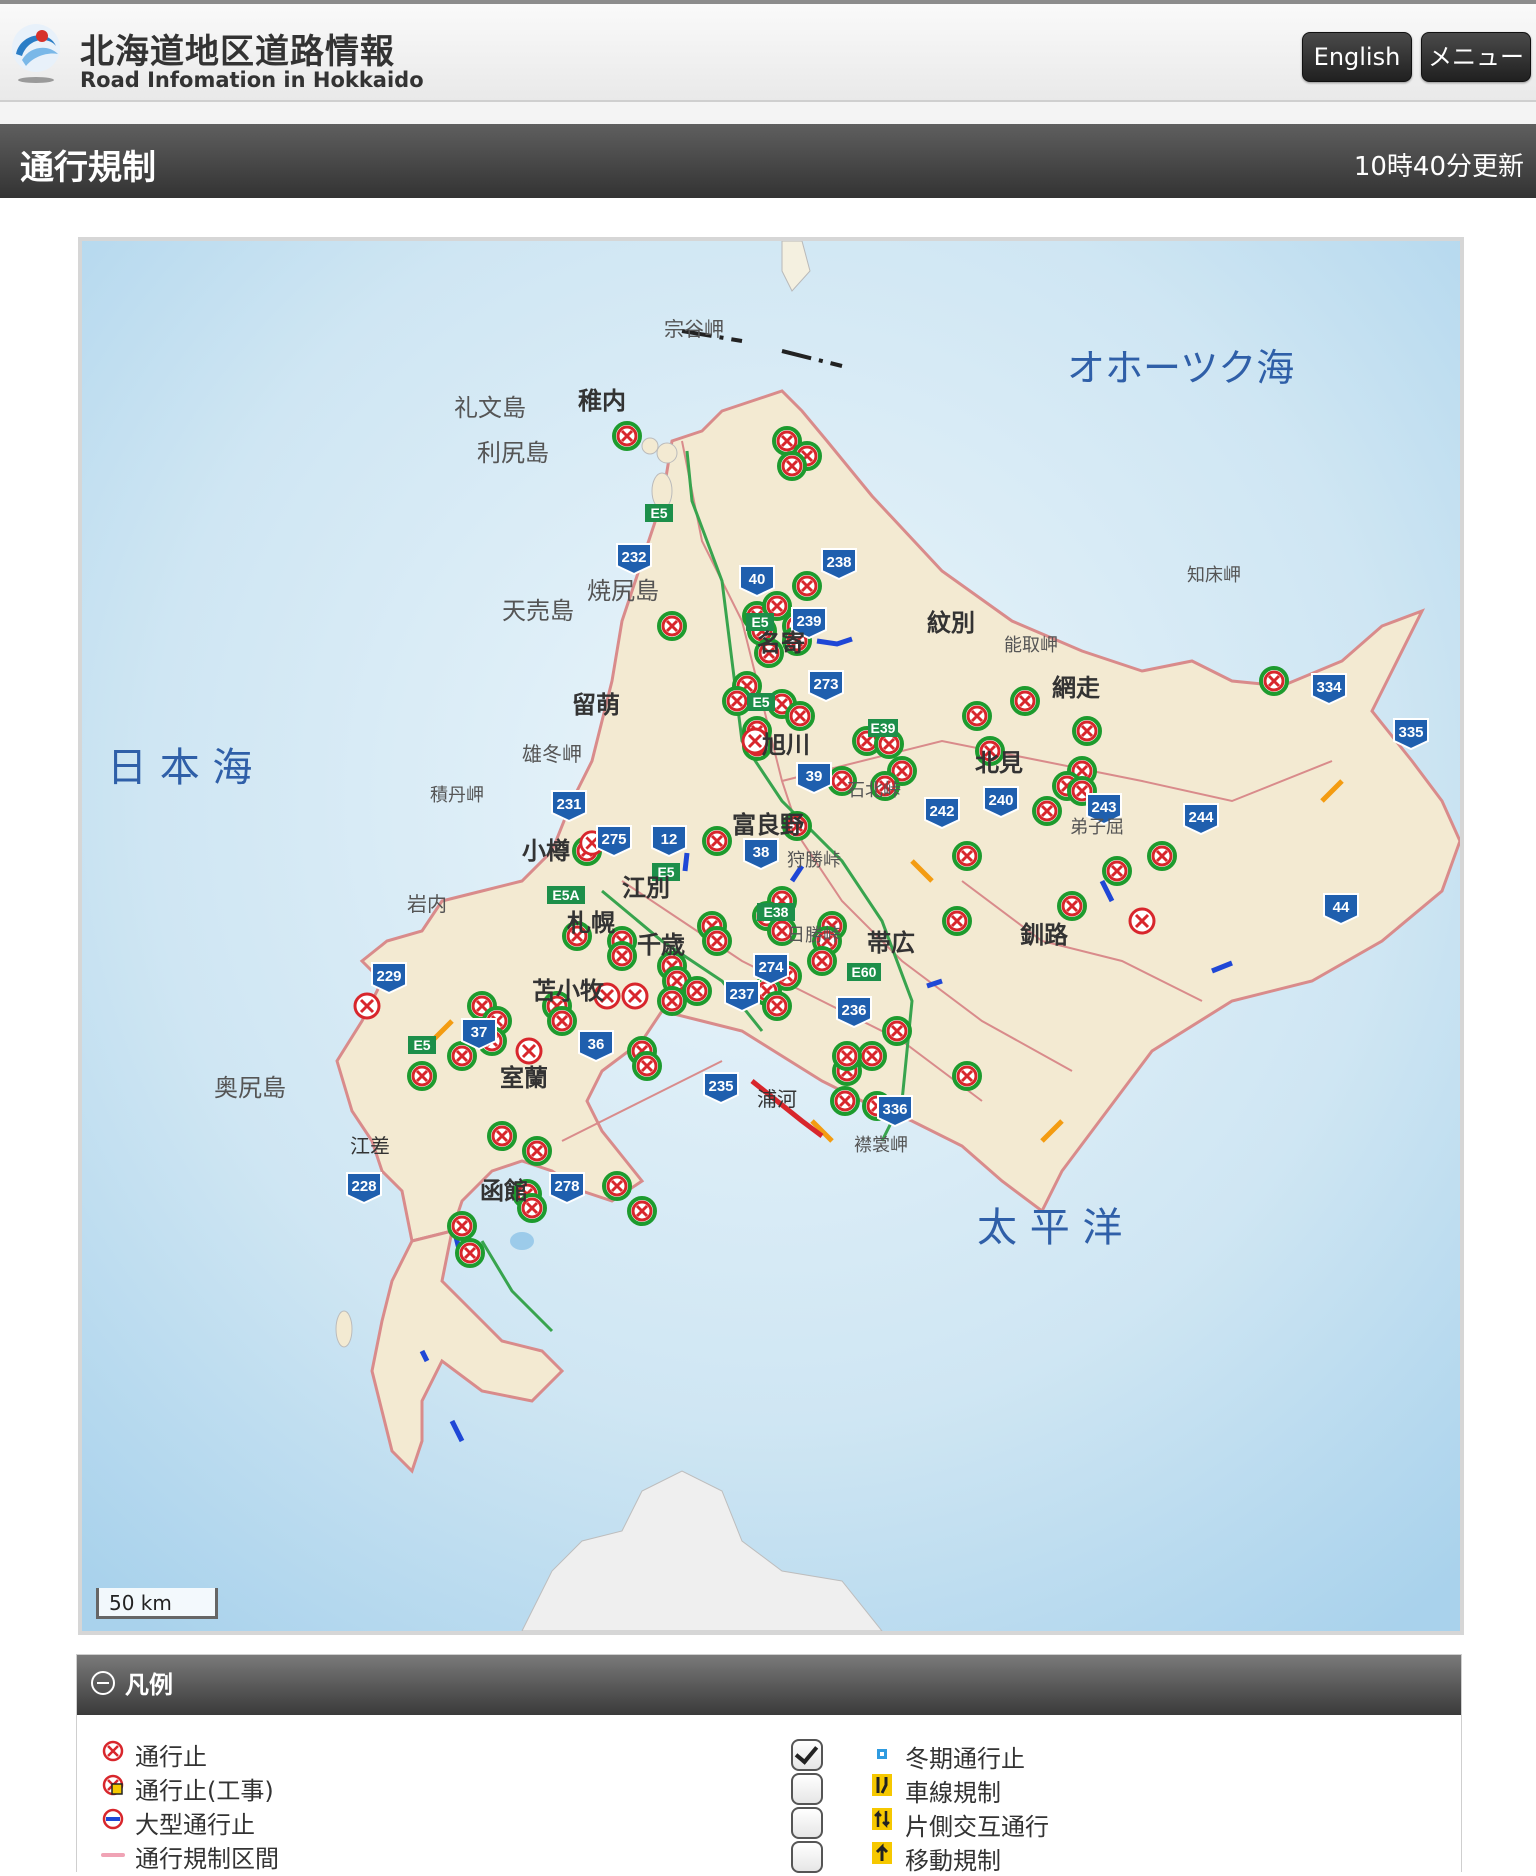 Image resolution: width=1536 pixels, height=1876 pixels. I want to click on header-spacer, so click(768, 113).